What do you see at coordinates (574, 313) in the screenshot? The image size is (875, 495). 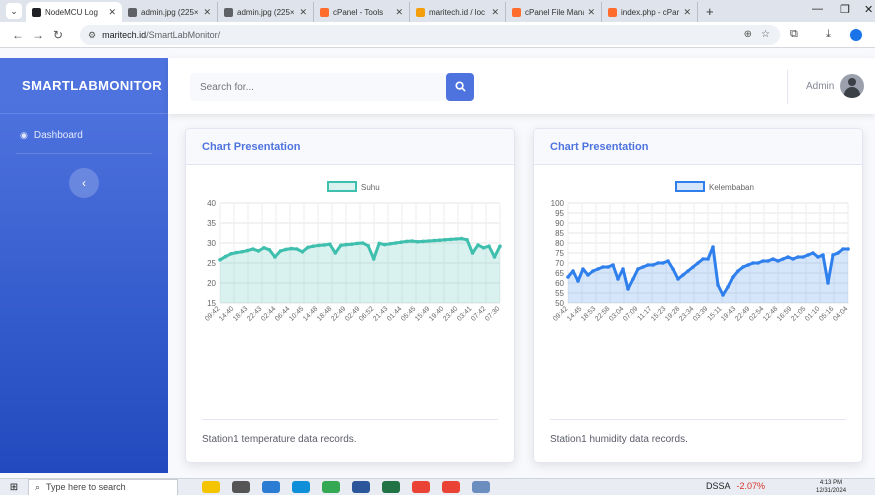 I see `x-tick-label: 14:45` at bounding box center [574, 313].